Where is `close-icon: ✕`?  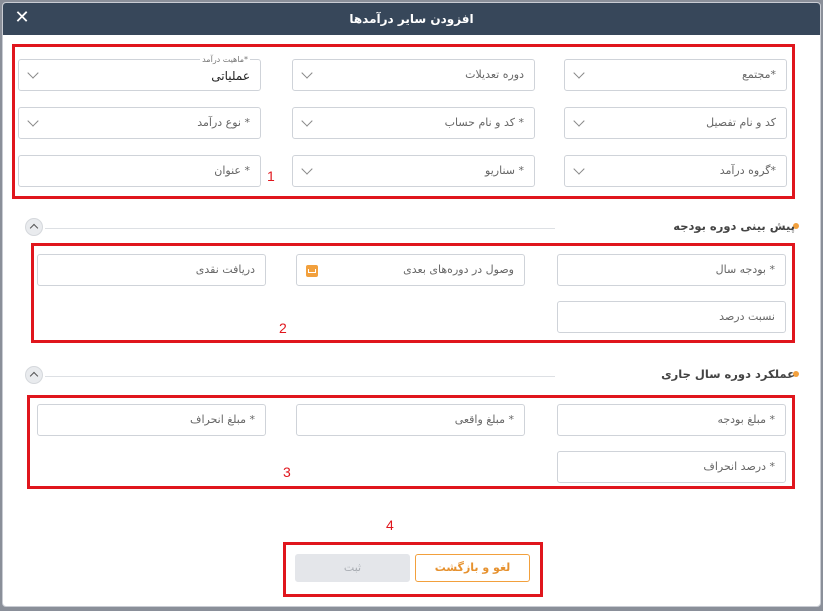 close-icon: ✕ is located at coordinates (22, 18).